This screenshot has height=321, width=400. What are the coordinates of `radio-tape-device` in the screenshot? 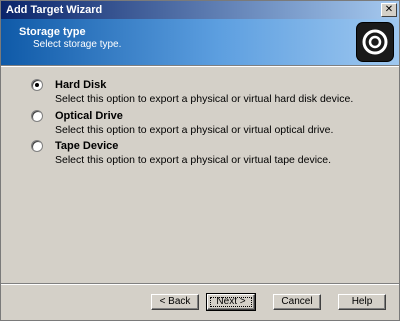 It's located at (37, 146).